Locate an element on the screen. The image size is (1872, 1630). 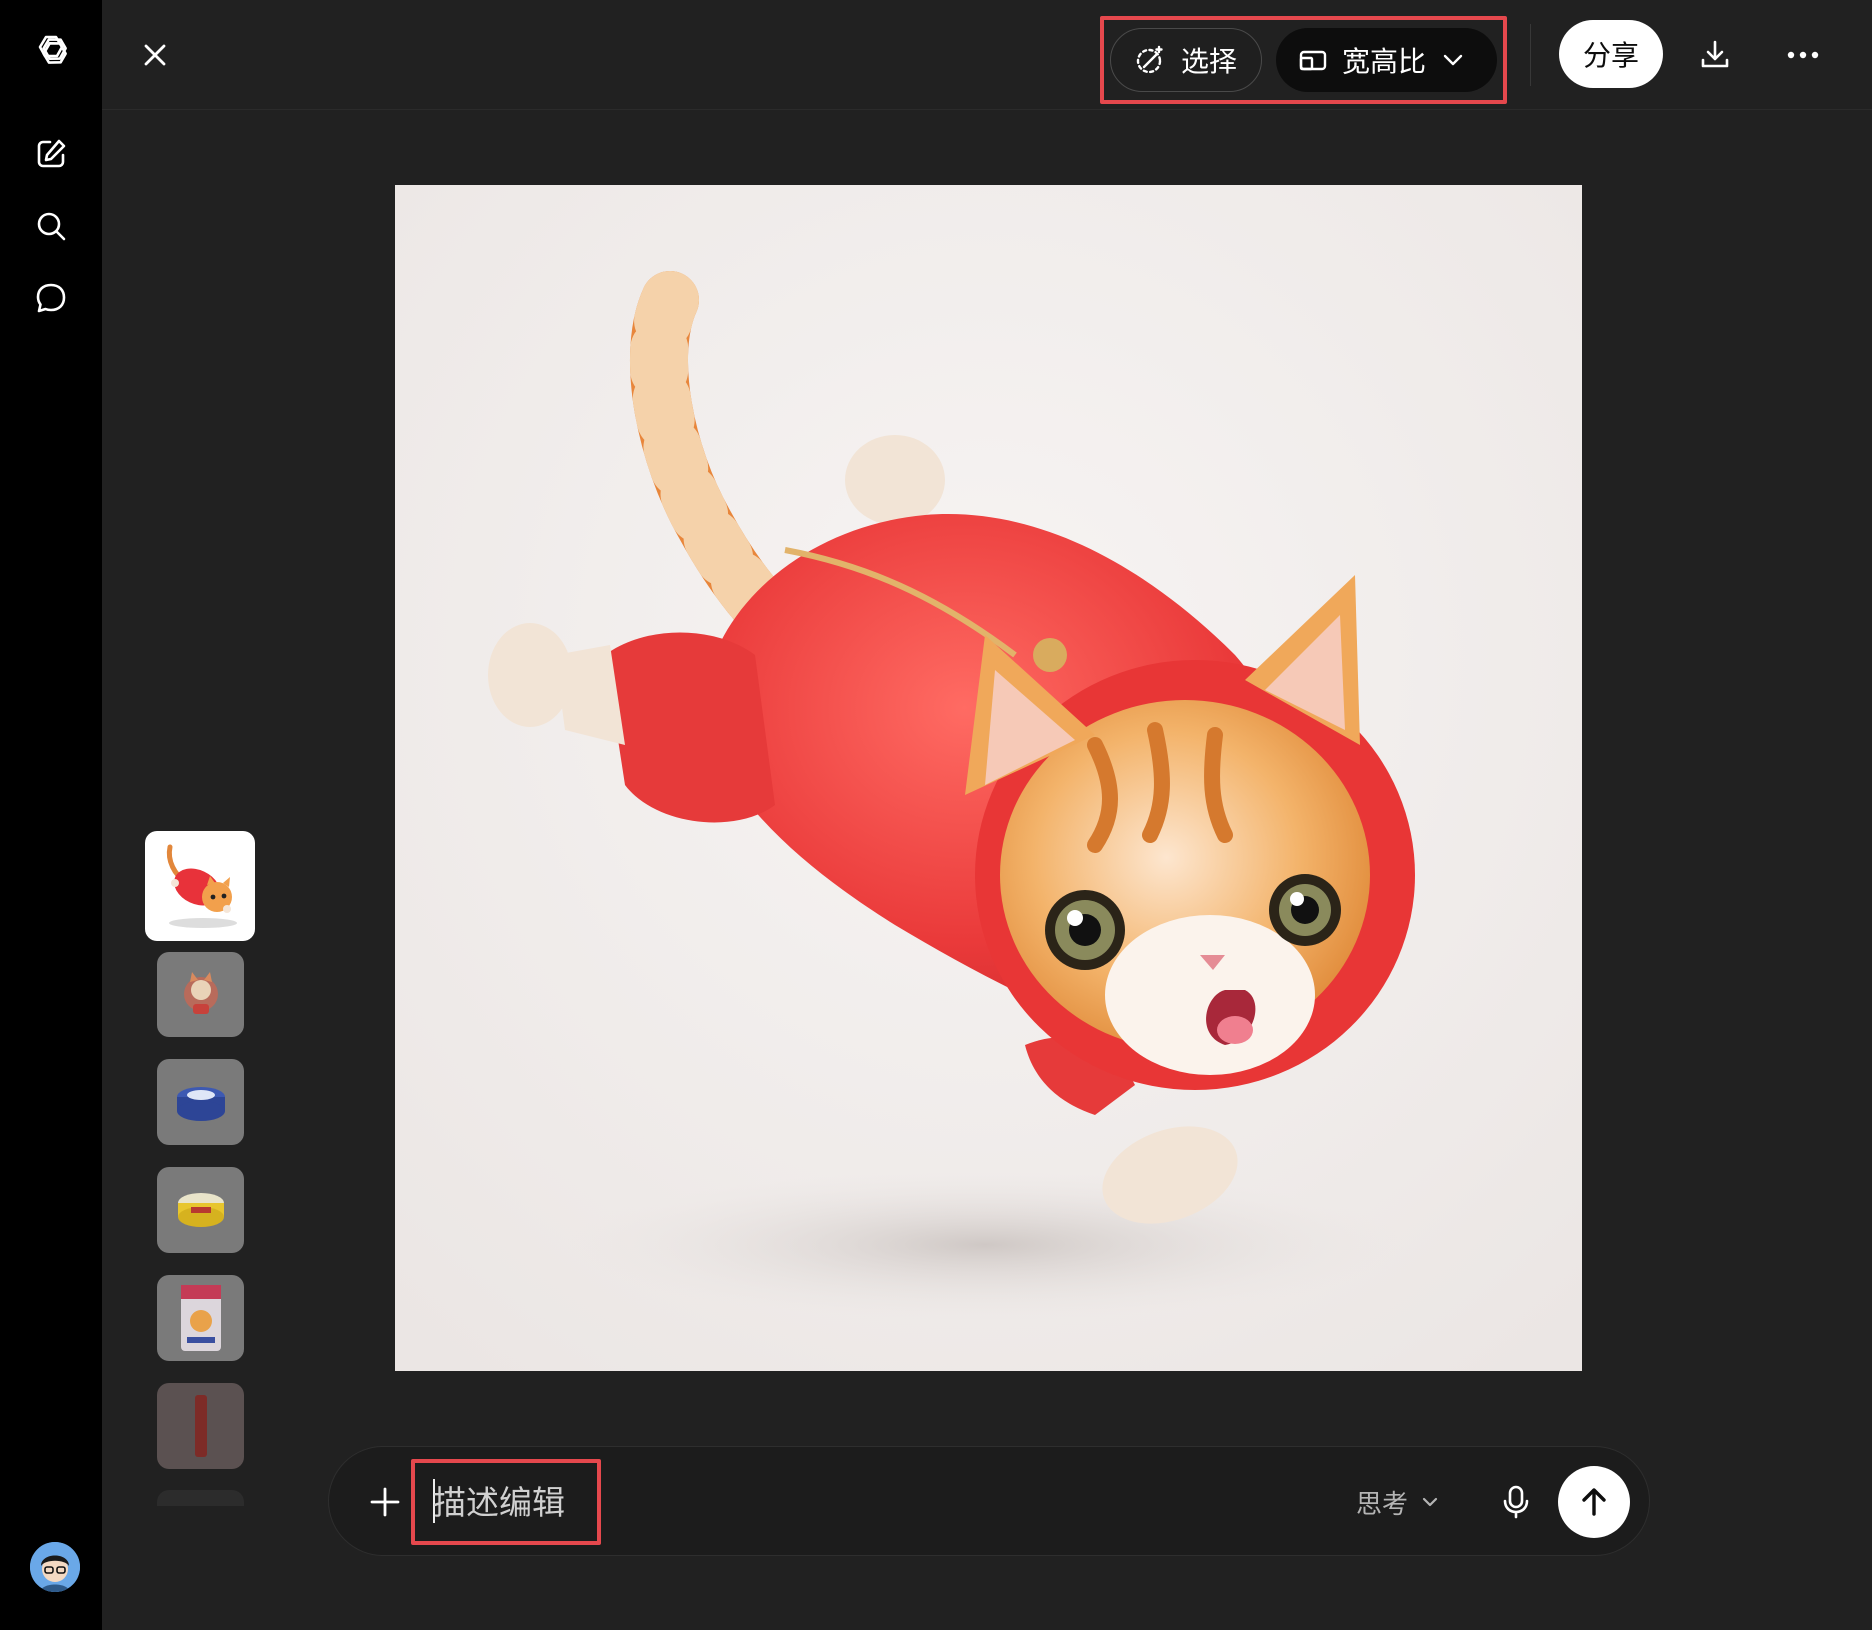
download-icon is located at coordinates (1715, 54).